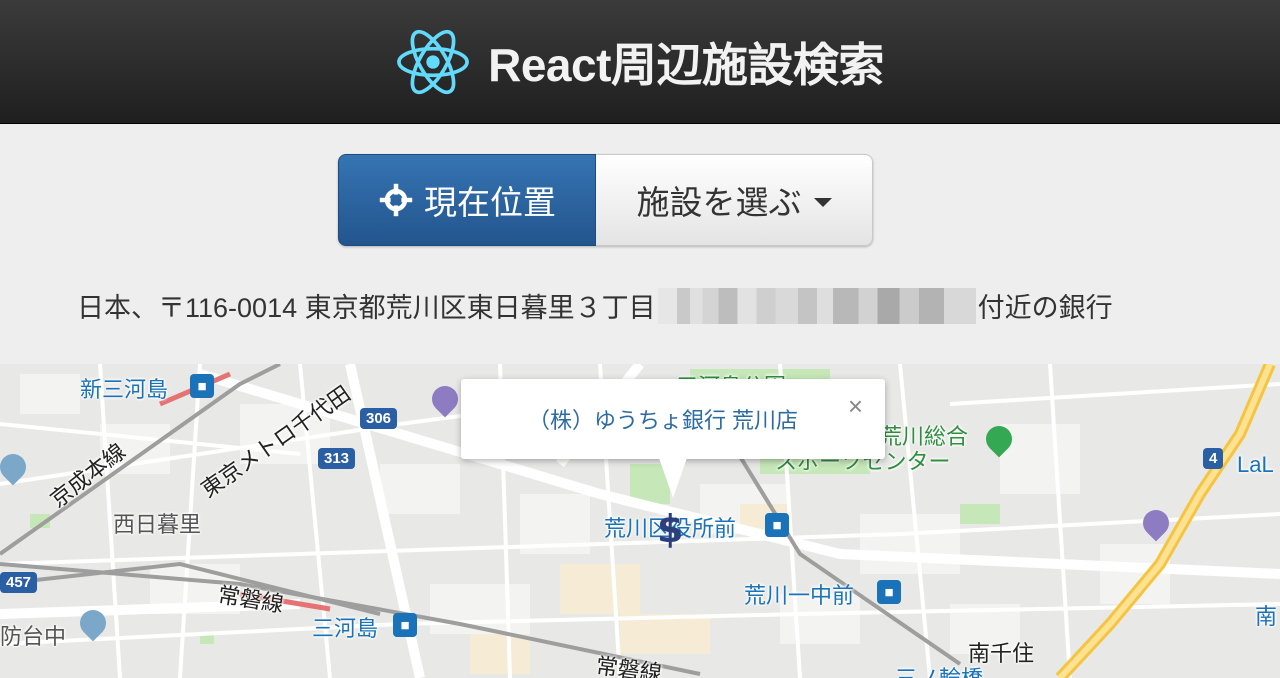  I want to click on place-label: 南, so click(1266, 615).